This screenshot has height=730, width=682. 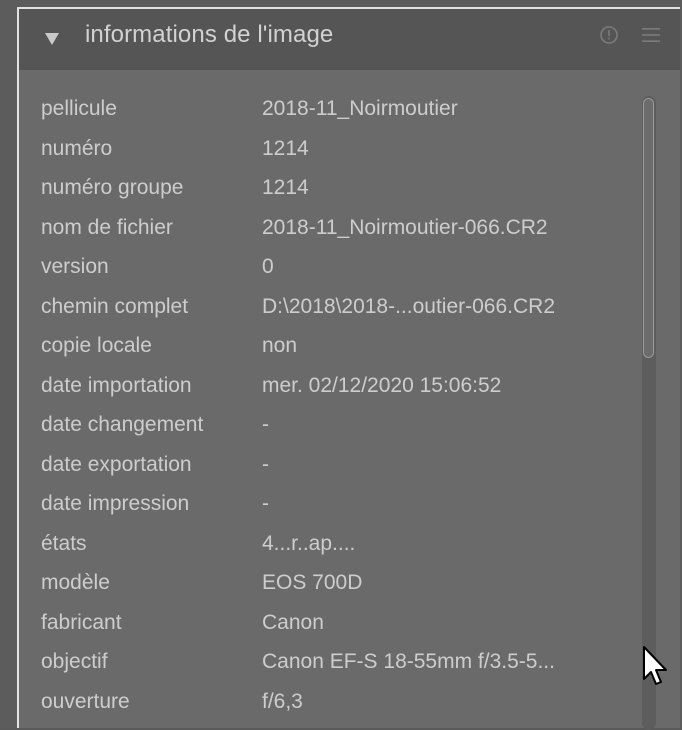 What do you see at coordinates (360, 108) in the screenshot?
I see `metadata-value: 2018-11_Noirmoutier` at bounding box center [360, 108].